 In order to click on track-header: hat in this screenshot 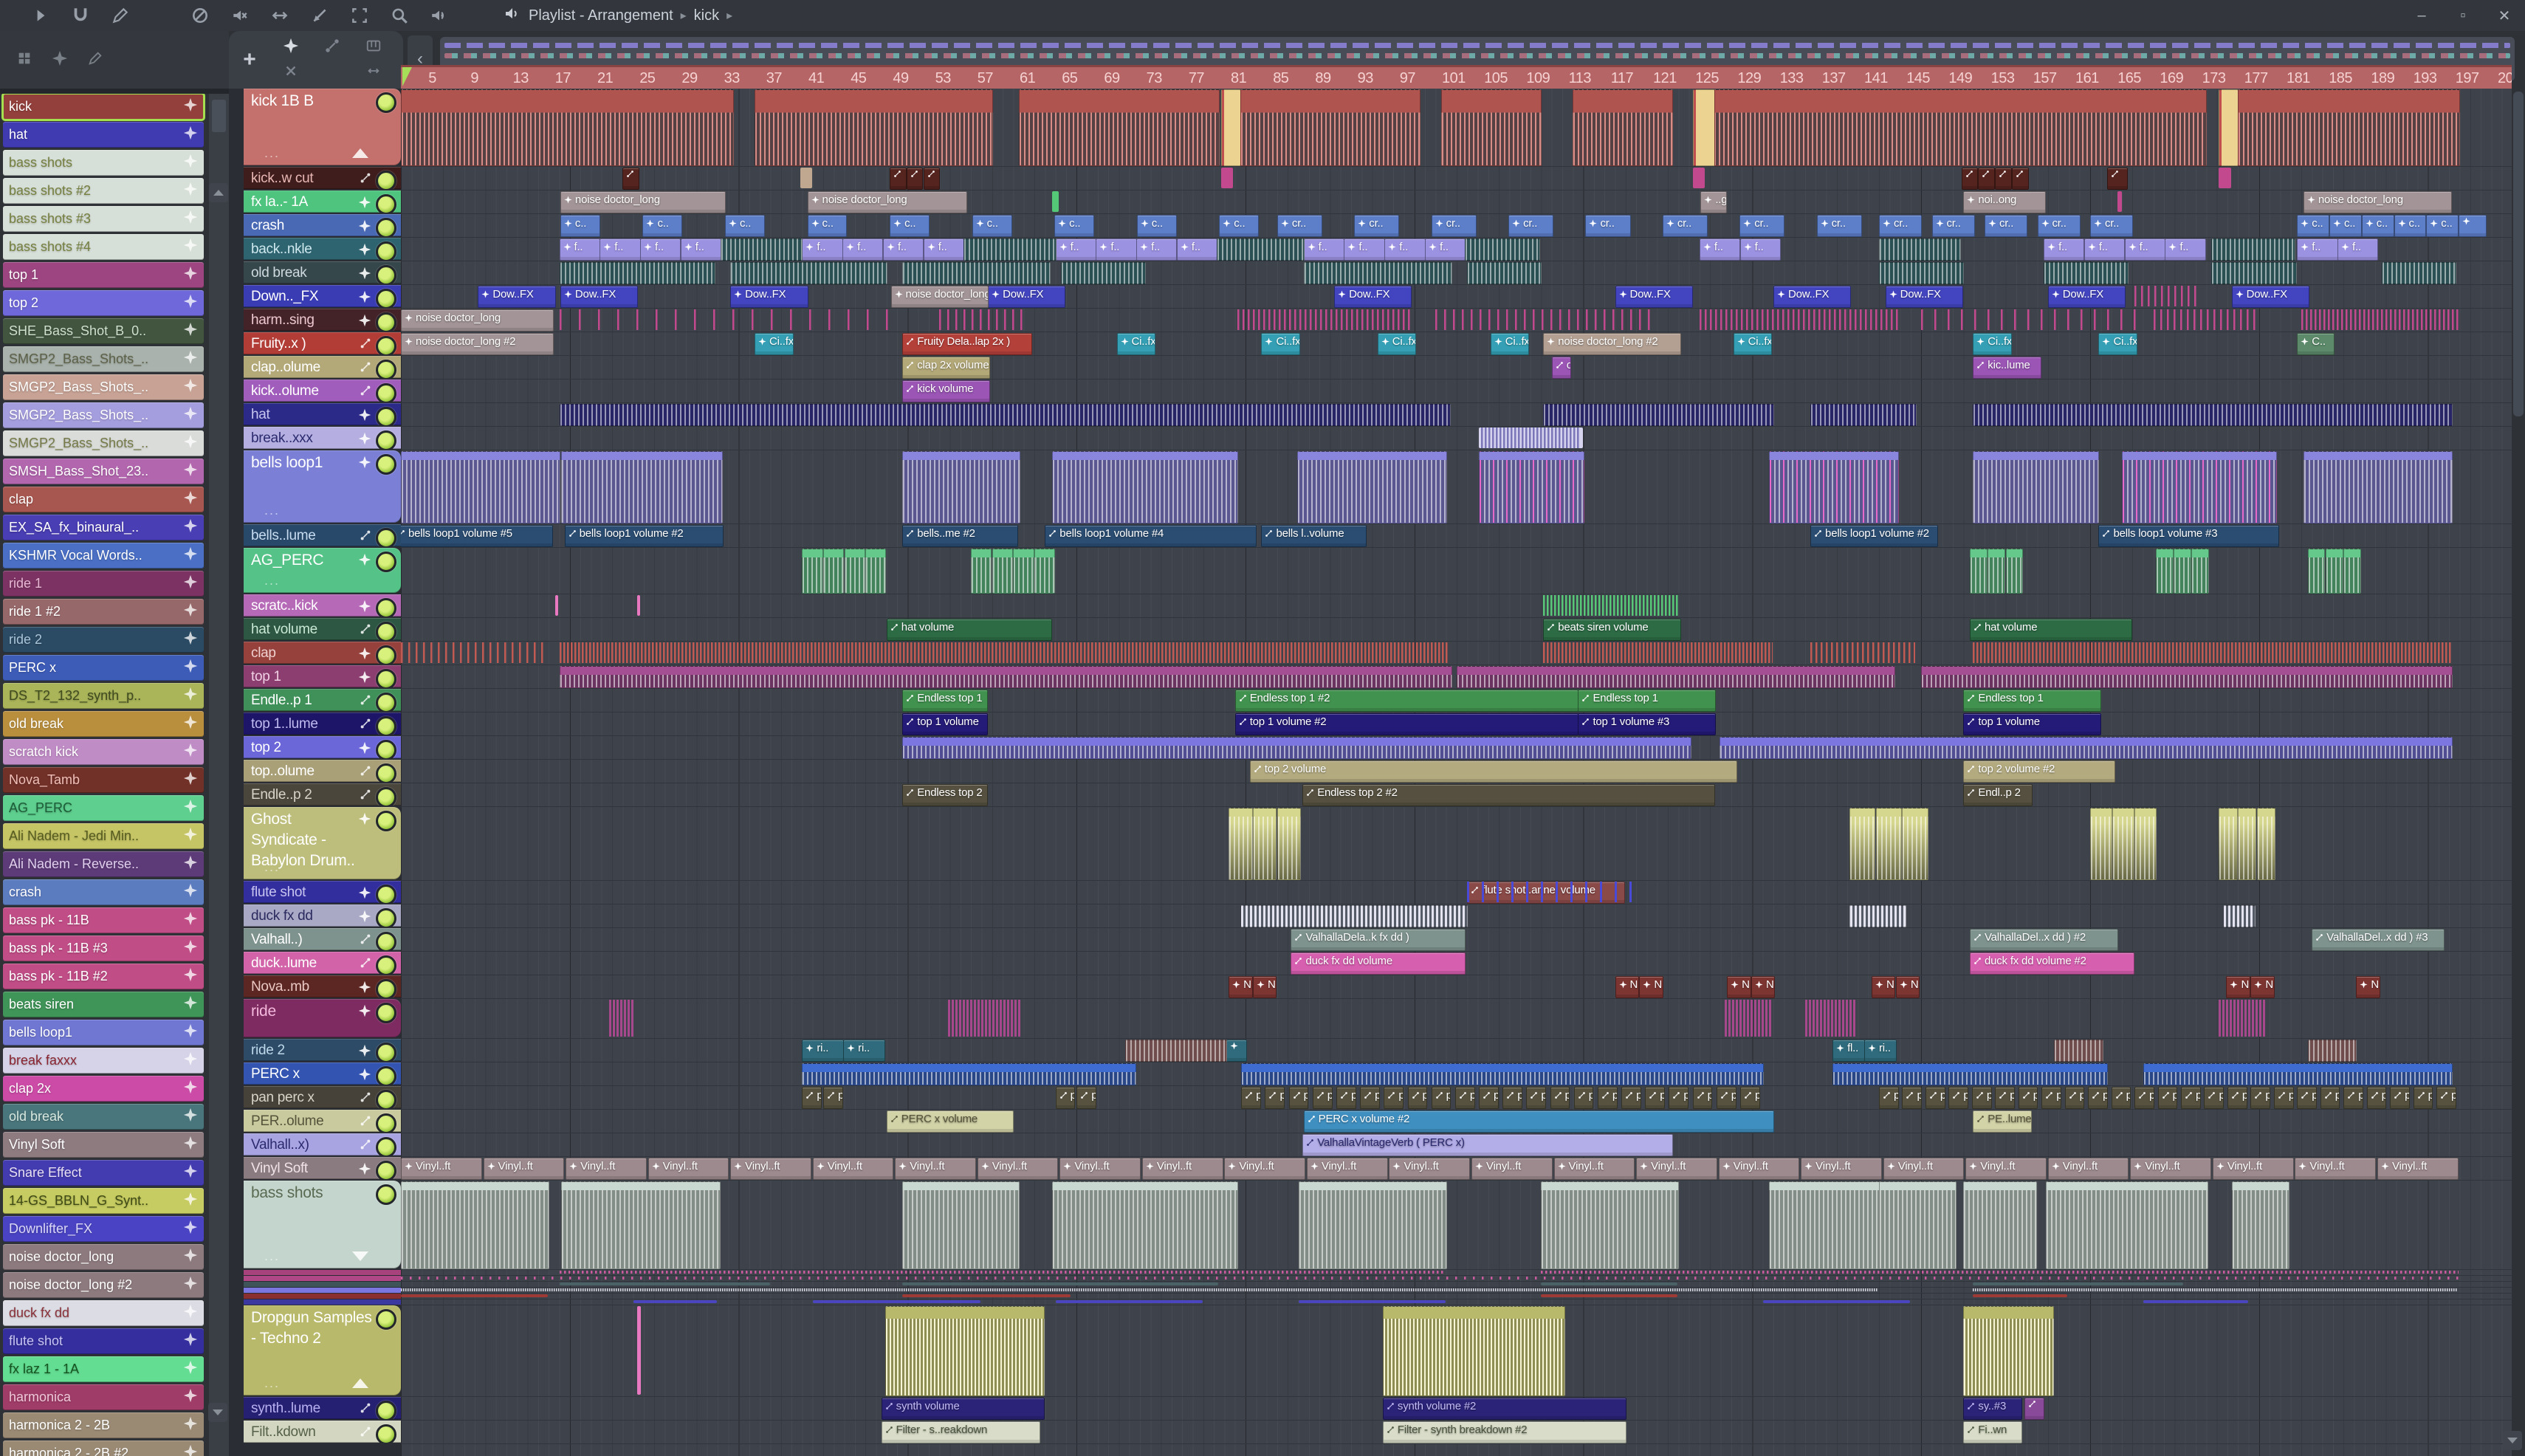, I will do `click(322, 414)`.